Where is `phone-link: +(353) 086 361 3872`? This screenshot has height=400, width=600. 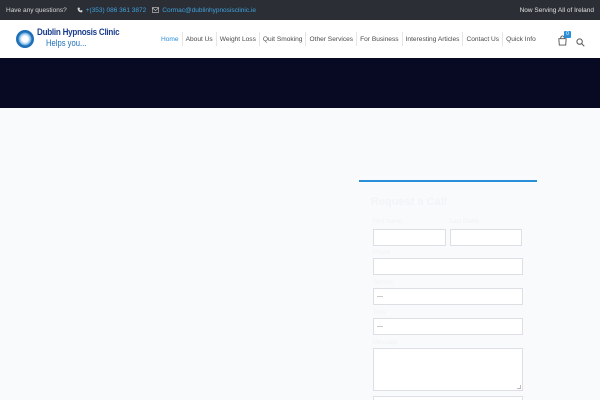
phone-link: +(353) 086 361 3872 is located at coordinates (112, 10).